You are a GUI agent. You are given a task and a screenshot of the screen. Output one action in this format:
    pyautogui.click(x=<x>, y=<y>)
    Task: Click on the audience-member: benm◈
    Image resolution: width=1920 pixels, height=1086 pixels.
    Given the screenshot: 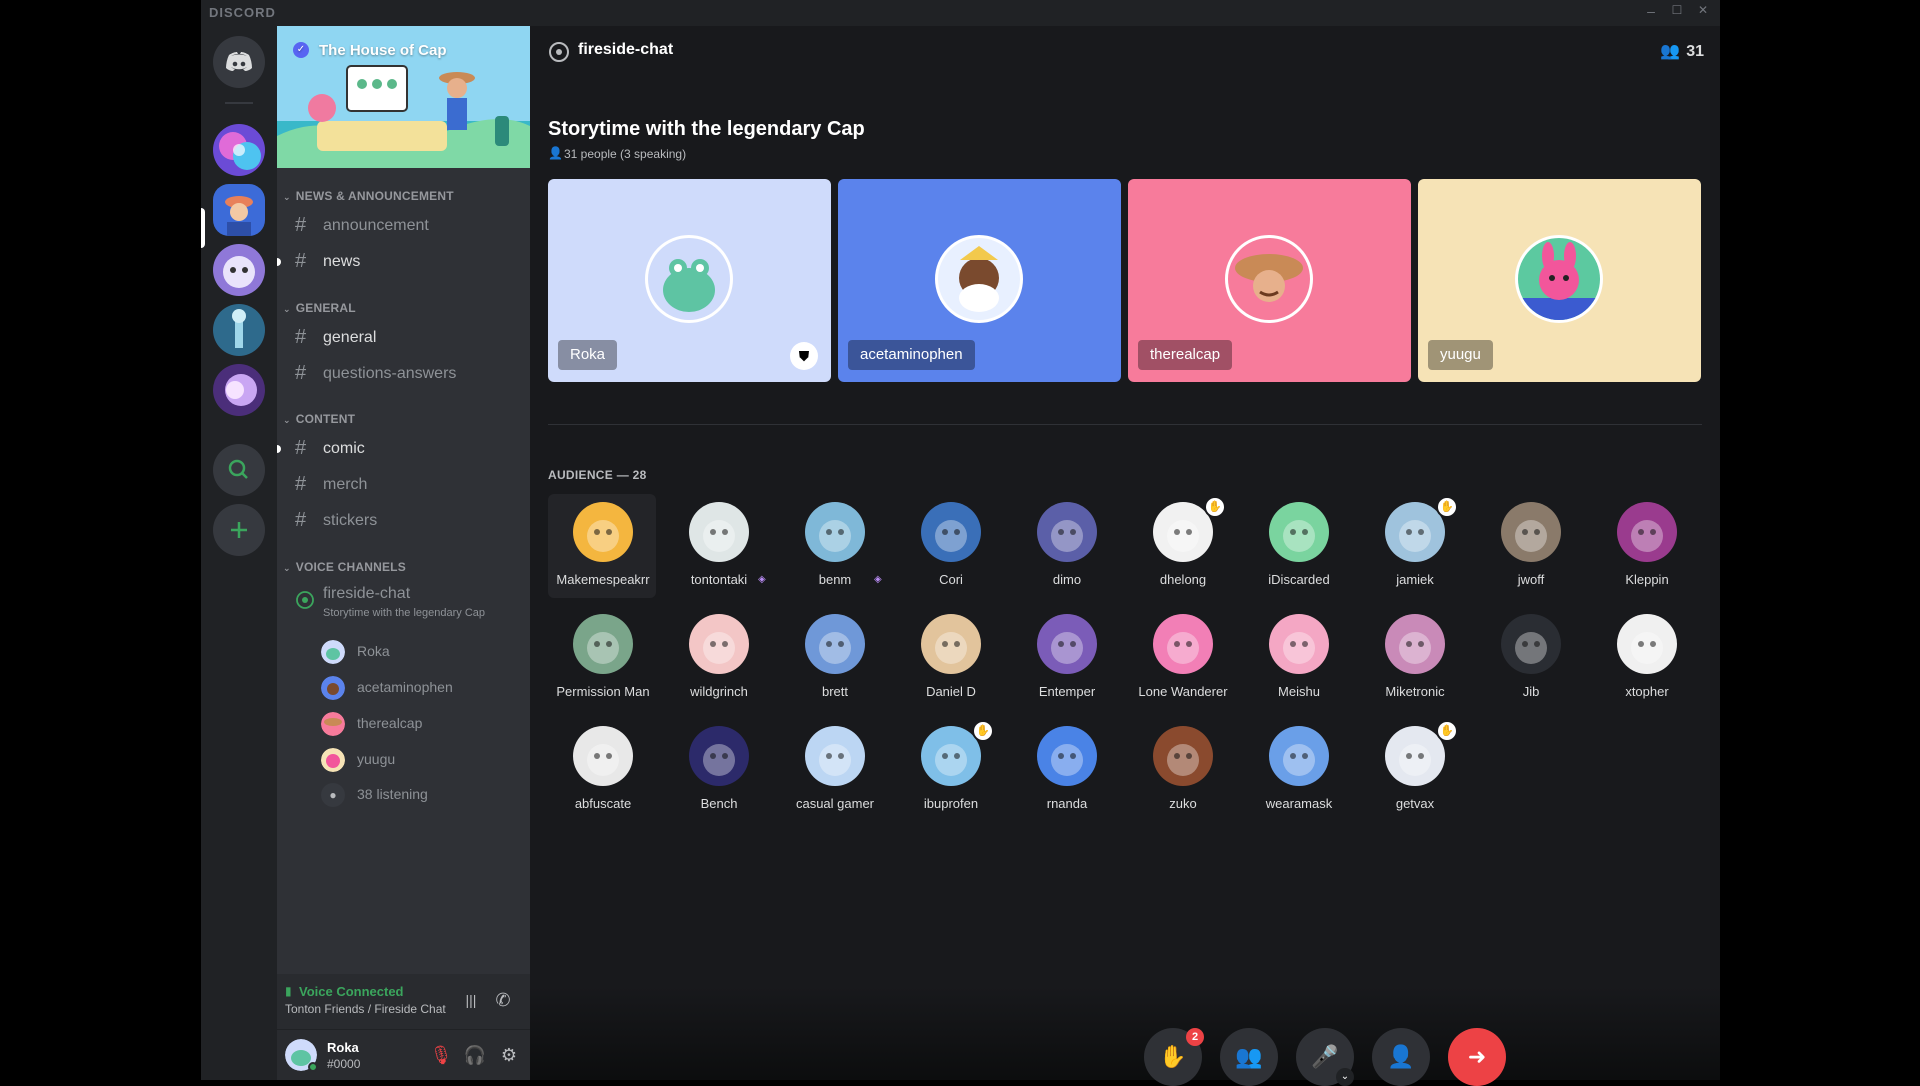 What is the action you would take?
    pyautogui.click(x=834, y=546)
    